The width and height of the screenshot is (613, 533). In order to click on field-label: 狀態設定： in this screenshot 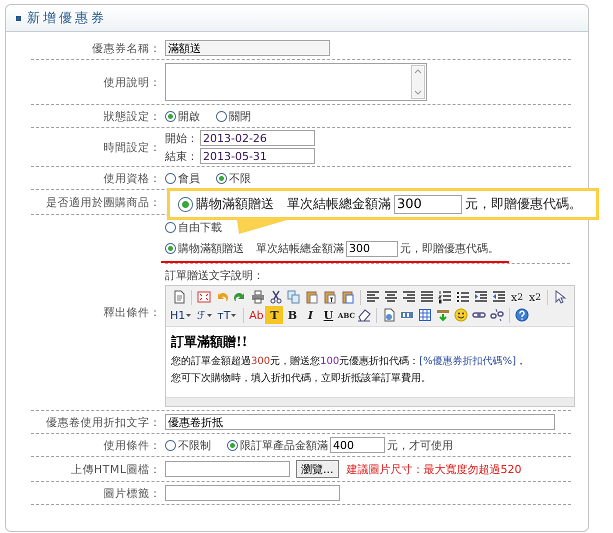, I will do `click(132, 116)`.